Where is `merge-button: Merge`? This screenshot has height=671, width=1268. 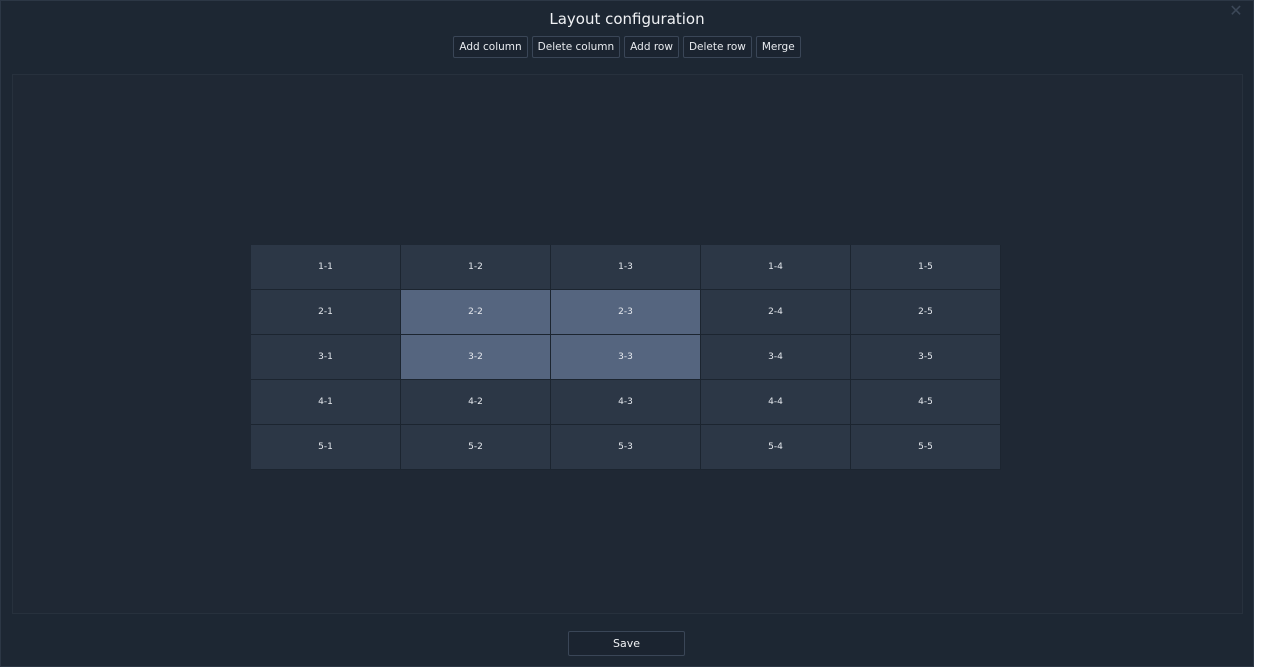
merge-button: Merge is located at coordinates (778, 47).